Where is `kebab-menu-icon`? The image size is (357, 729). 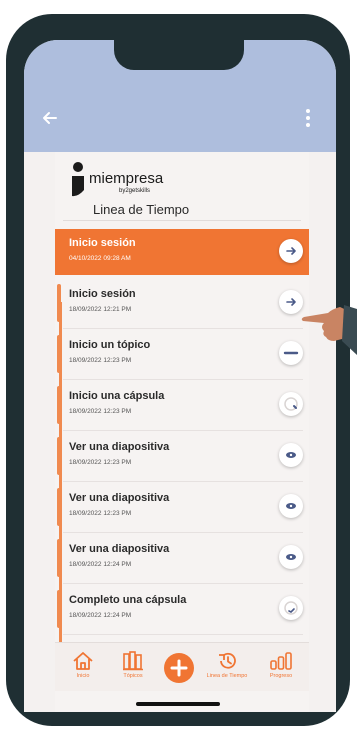 kebab-menu-icon is located at coordinates (308, 118).